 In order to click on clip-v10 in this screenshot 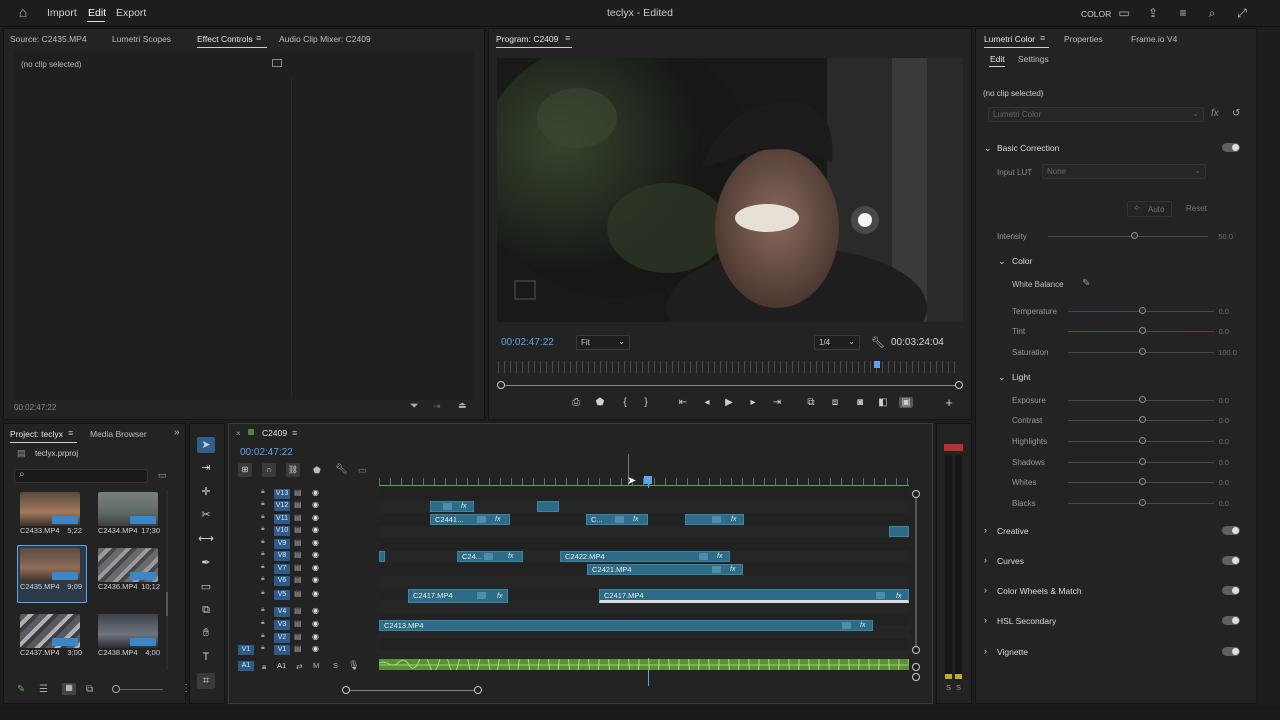, I will do `click(899, 531)`.